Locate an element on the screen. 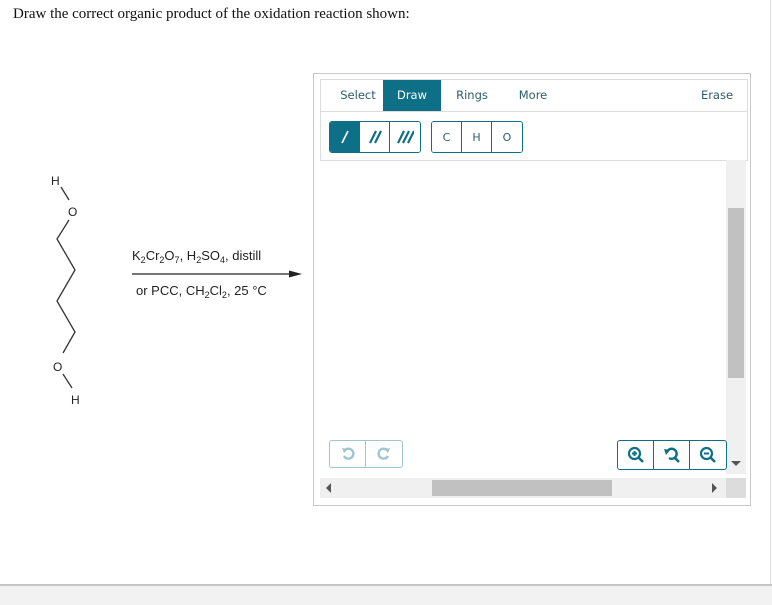 The width and height of the screenshot is (772, 605). double-bond-icon is located at coordinates (375, 137).